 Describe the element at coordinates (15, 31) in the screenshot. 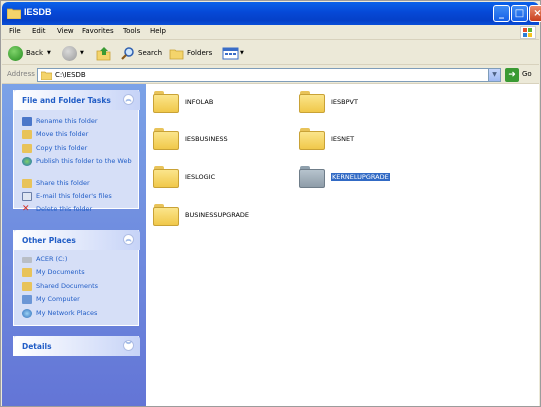

I see `menu-file: File` at that location.